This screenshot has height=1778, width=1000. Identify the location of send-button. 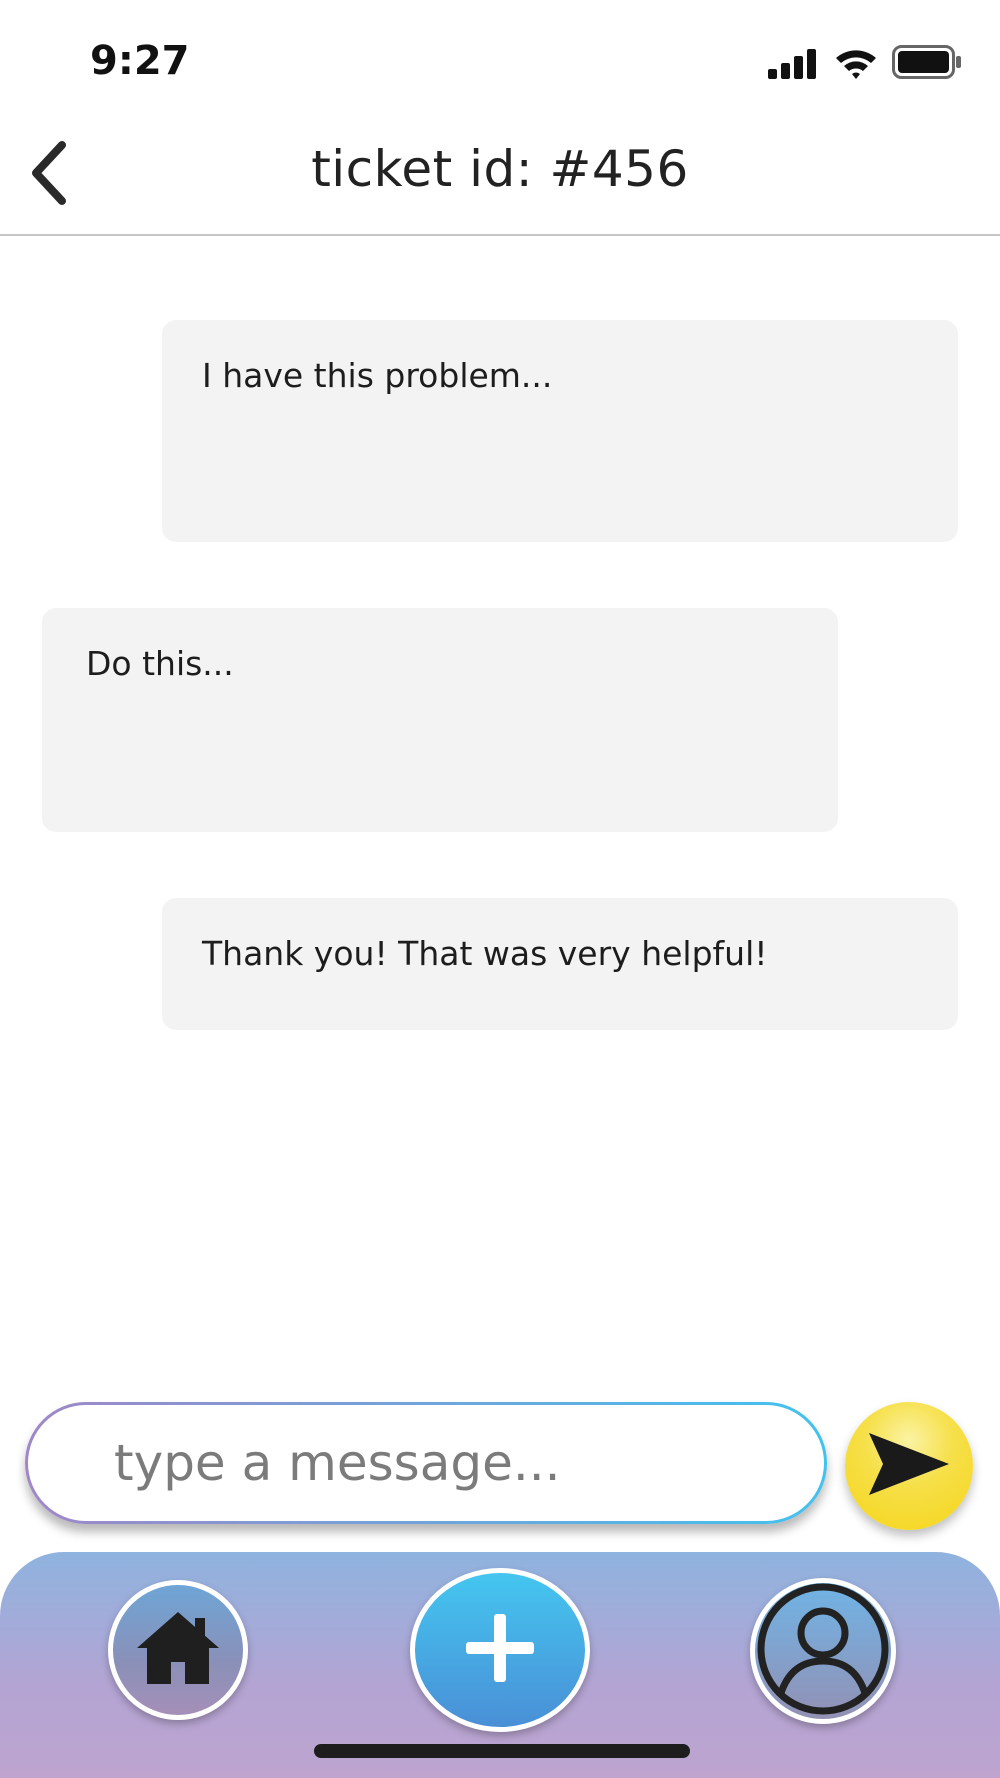
(909, 1466).